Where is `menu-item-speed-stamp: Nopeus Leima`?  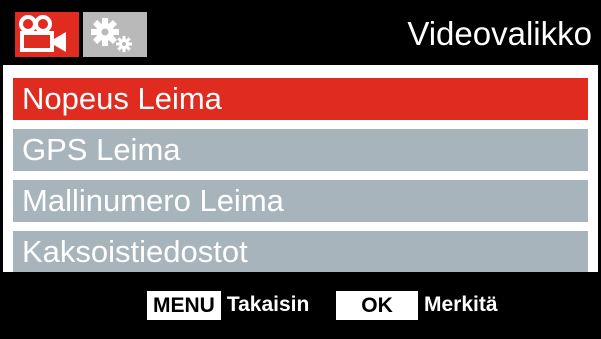
menu-item-speed-stamp: Nopeus Leima is located at coordinates (300, 99).